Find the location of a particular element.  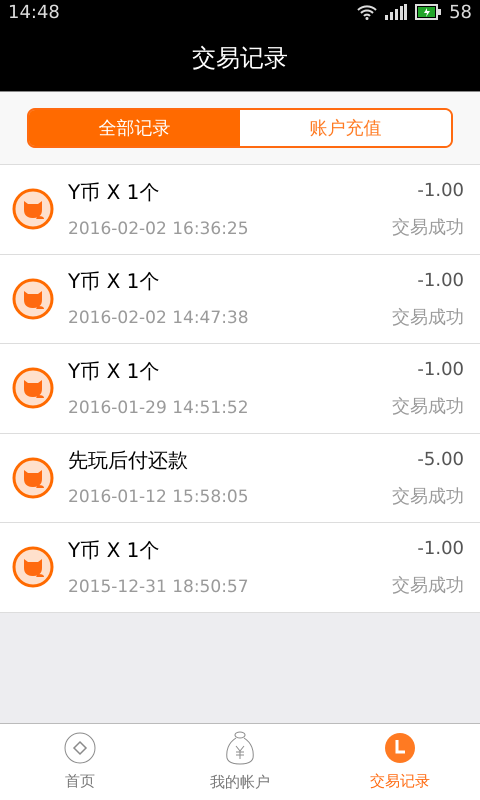

diamond-circle-icon is located at coordinates (80, 748).